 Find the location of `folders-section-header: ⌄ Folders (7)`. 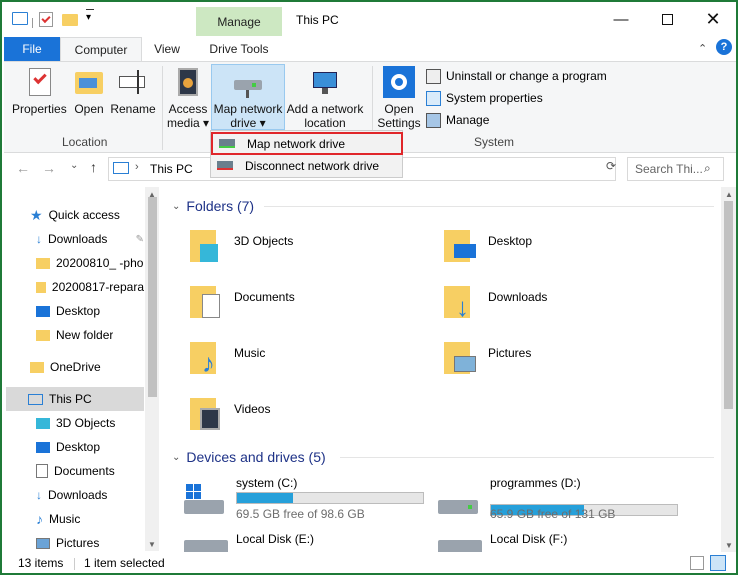

folders-section-header: ⌄ Folders (7) is located at coordinates (213, 206).